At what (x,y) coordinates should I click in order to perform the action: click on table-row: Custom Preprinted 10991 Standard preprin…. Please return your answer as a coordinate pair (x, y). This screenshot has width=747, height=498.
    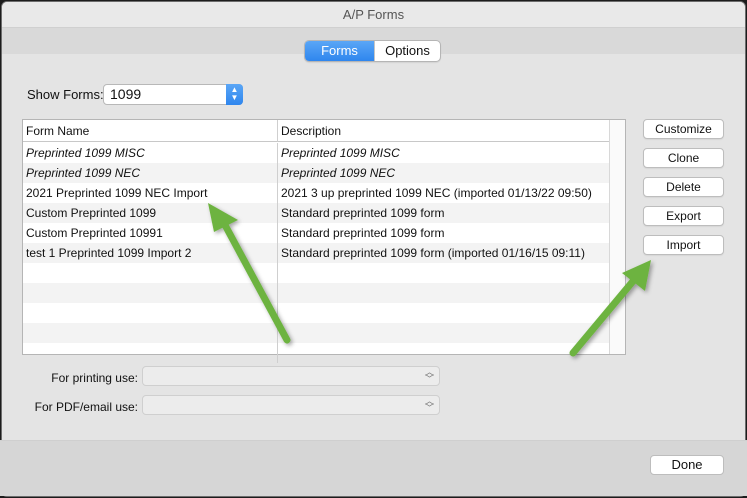
    Looking at the image, I should click on (316, 233).